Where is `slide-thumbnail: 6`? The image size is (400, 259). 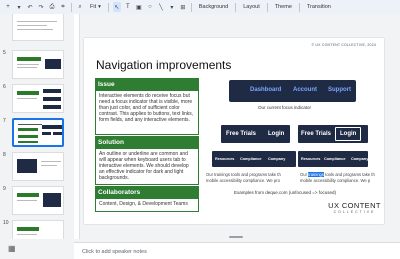 slide-thumbnail: 6 is located at coordinates (36, 99).